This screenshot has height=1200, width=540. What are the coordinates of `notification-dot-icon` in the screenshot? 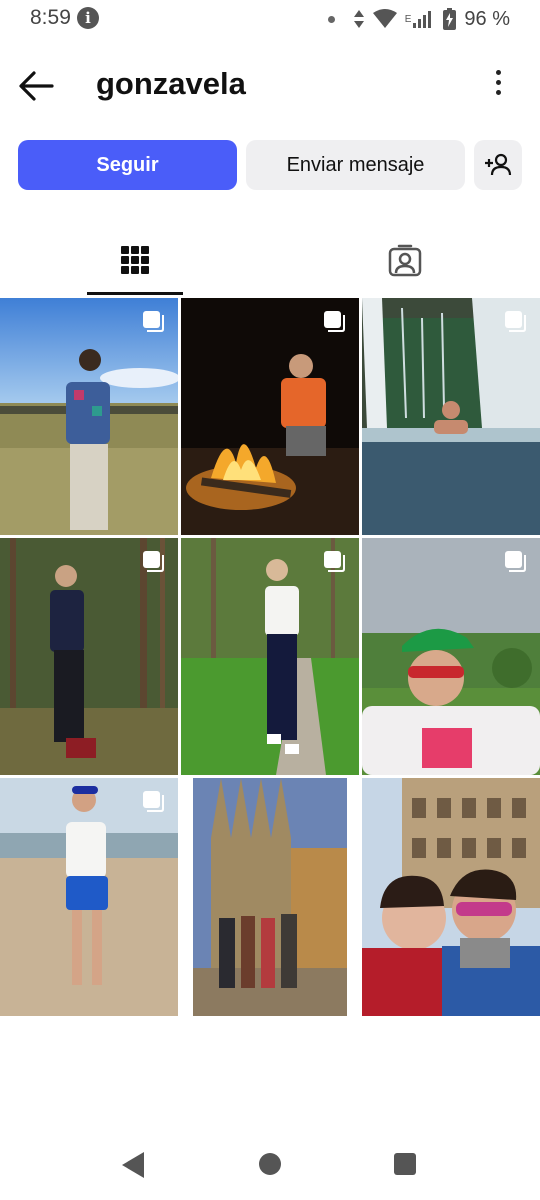 It's located at (331, 19).